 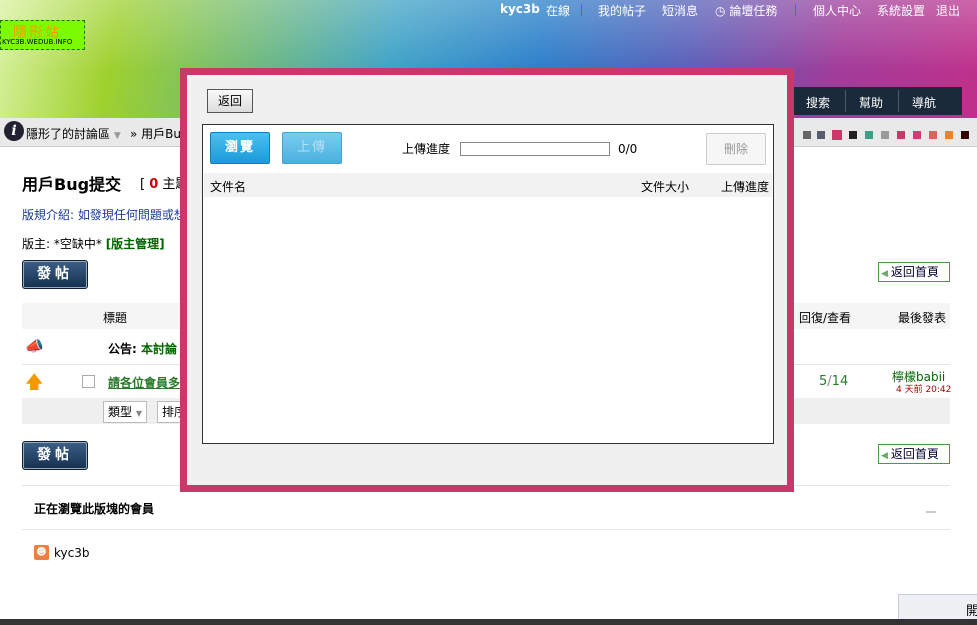 I want to click on new-post-button-bottom: 發帖, so click(x=55, y=455).